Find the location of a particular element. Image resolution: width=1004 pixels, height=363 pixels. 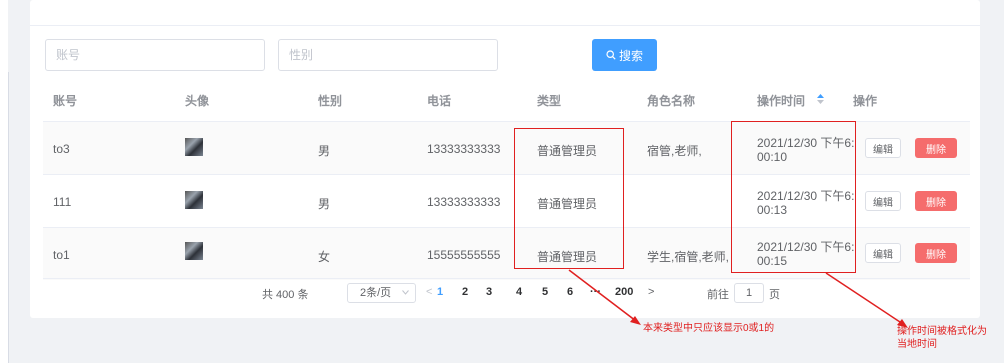

time-annotation-note-line2: 当地时间 is located at coordinates (917, 344).